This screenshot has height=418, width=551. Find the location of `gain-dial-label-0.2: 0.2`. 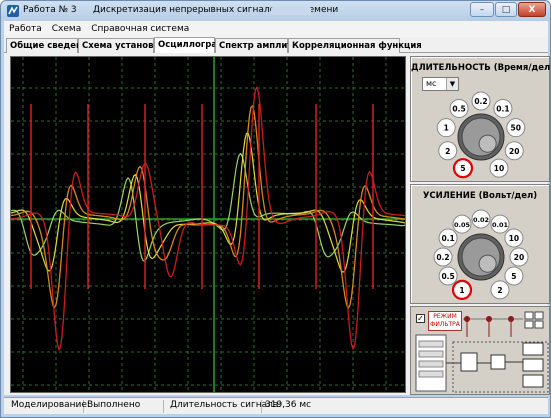

gain-dial-label-0.2: 0.2 is located at coordinates (442, 257).